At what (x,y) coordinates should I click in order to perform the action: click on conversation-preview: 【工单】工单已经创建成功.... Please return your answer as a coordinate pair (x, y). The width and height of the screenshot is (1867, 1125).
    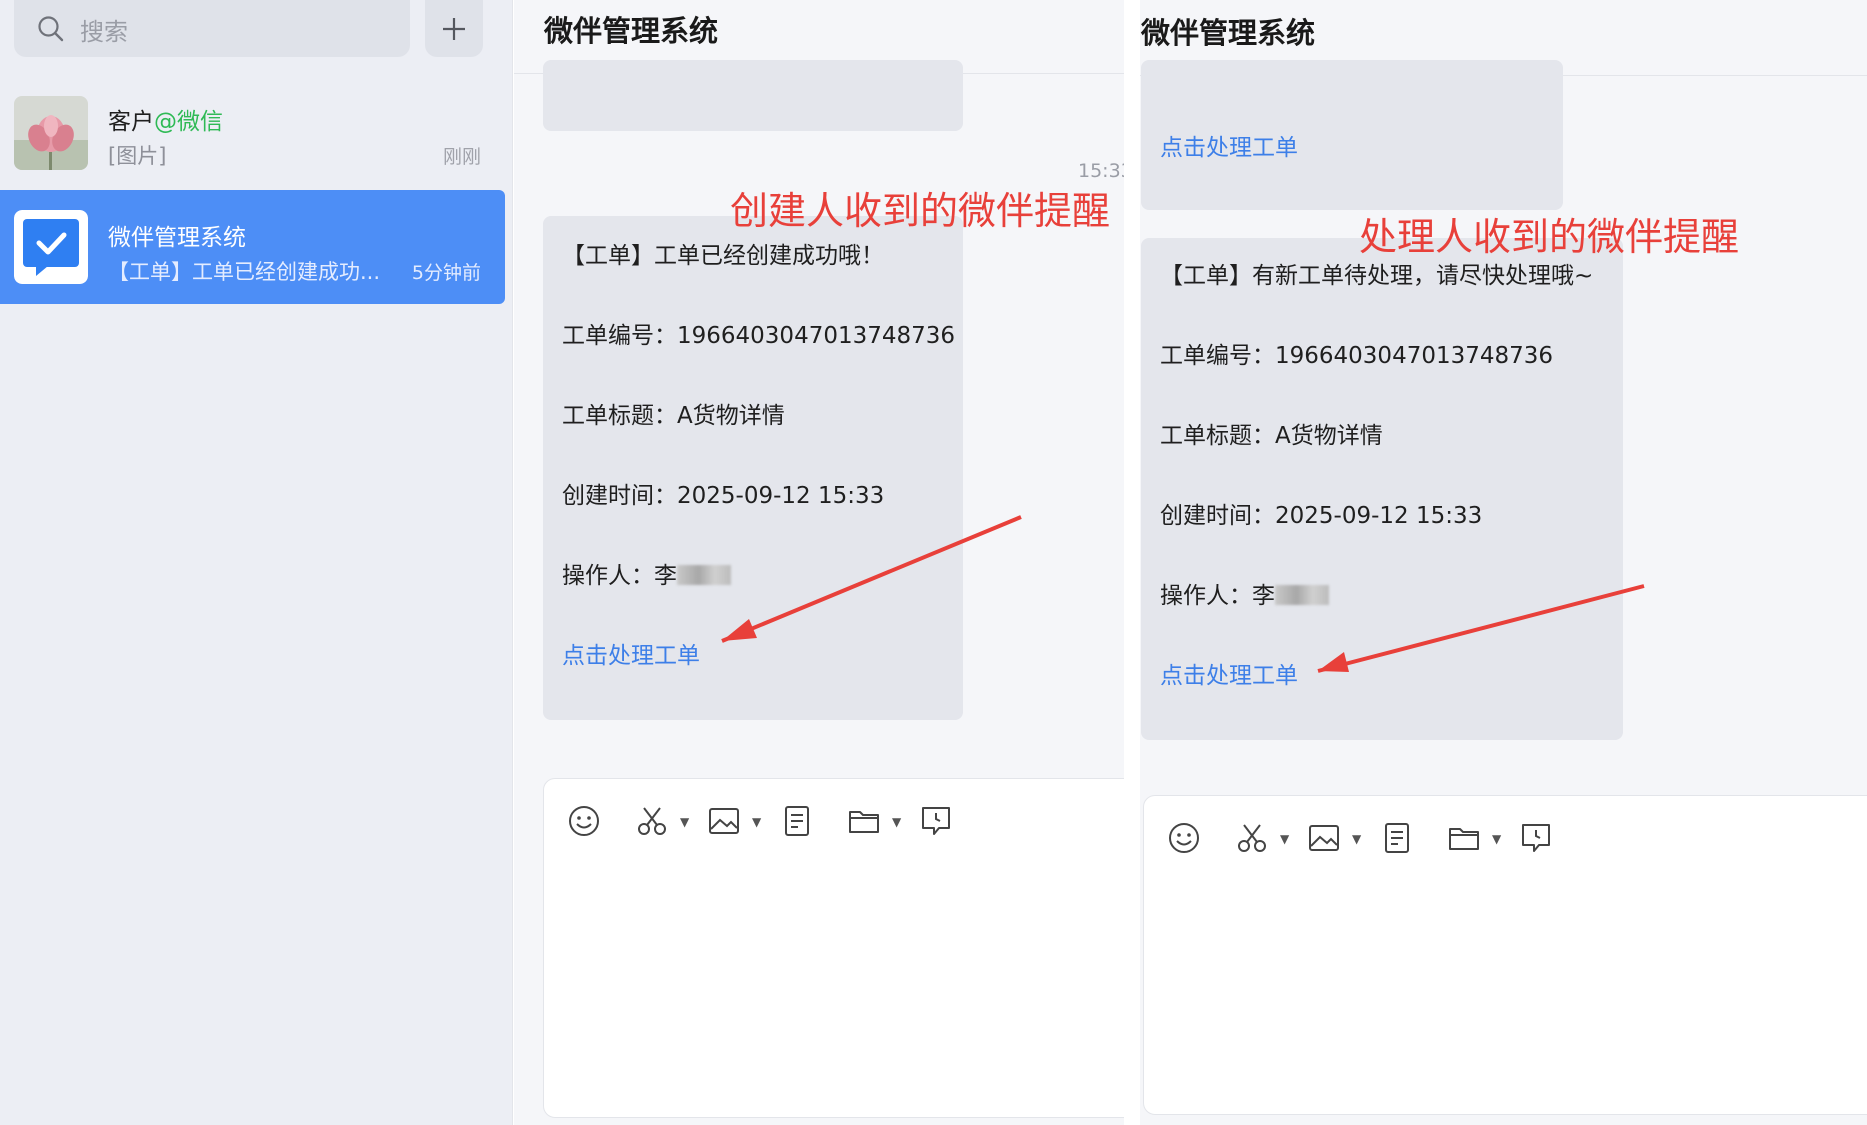
    Looking at the image, I should click on (244, 272).